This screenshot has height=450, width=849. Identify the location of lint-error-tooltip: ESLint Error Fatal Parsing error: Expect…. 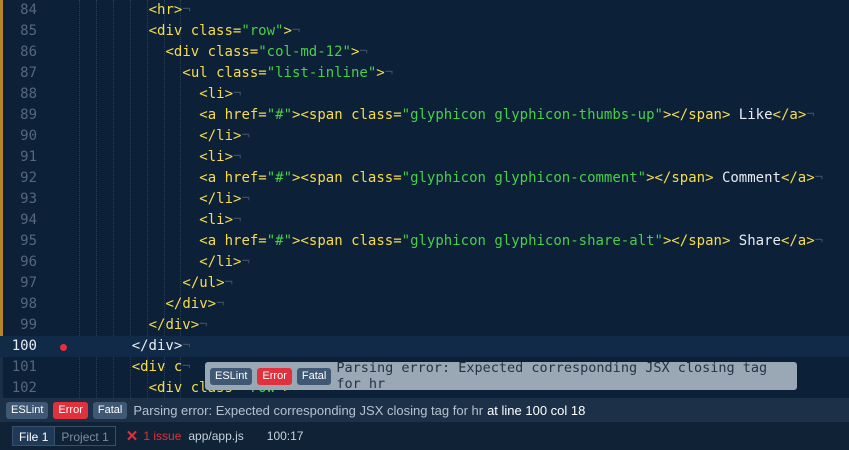
(501, 376).